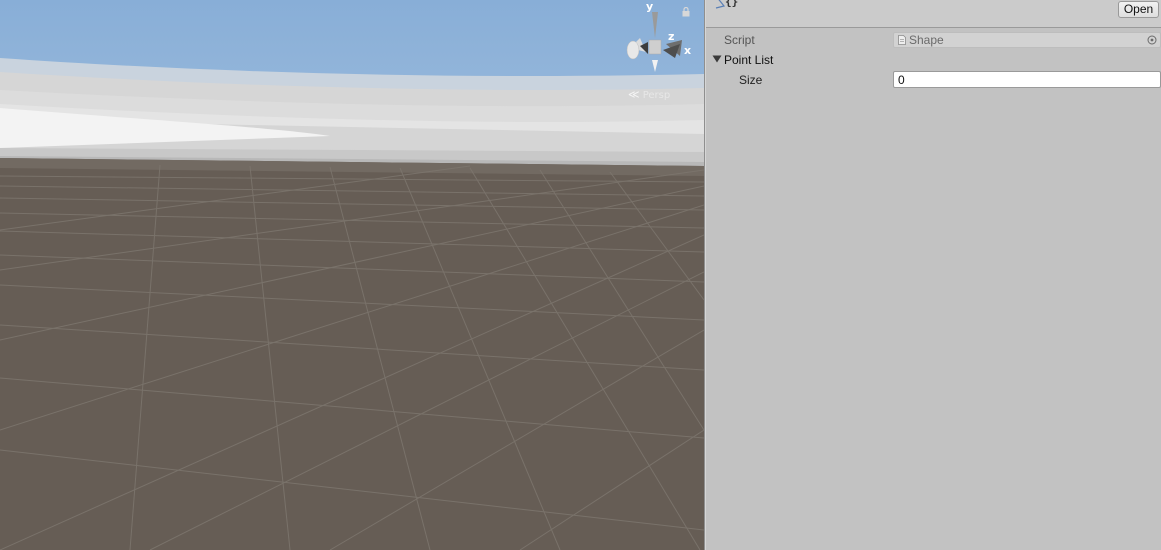 The width and height of the screenshot is (1161, 550). I want to click on script-label: Script, so click(739, 40).